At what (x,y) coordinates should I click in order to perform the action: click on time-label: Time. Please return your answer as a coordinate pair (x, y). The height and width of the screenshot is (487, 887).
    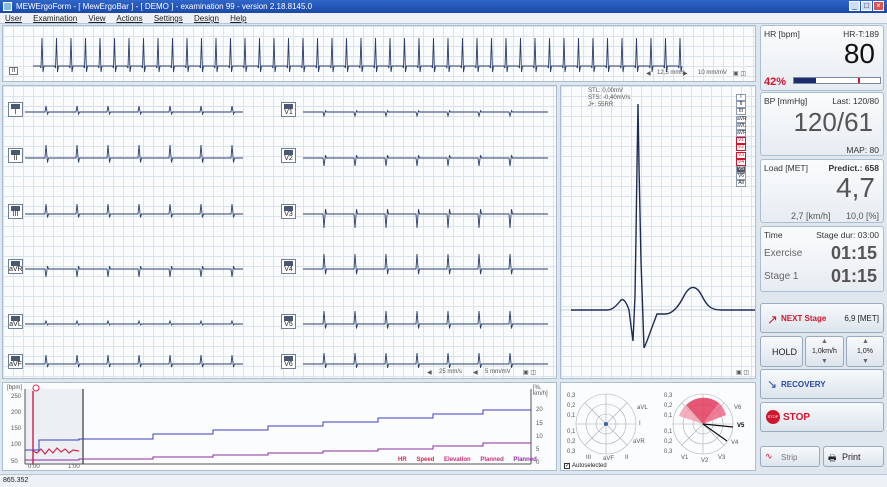
    Looking at the image, I should click on (773, 235).